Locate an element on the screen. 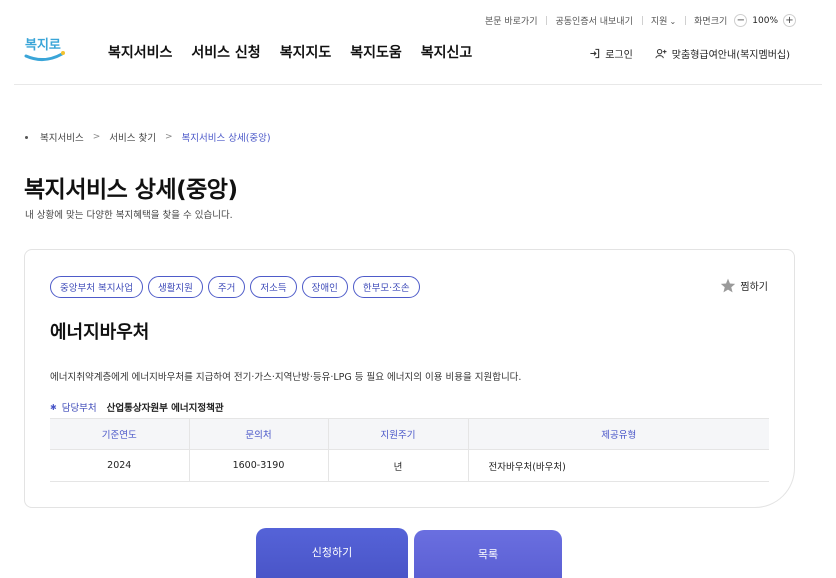 The height and width of the screenshot is (578, 836). zoom-label: 화면크기 is located at coordinates (711, 22).